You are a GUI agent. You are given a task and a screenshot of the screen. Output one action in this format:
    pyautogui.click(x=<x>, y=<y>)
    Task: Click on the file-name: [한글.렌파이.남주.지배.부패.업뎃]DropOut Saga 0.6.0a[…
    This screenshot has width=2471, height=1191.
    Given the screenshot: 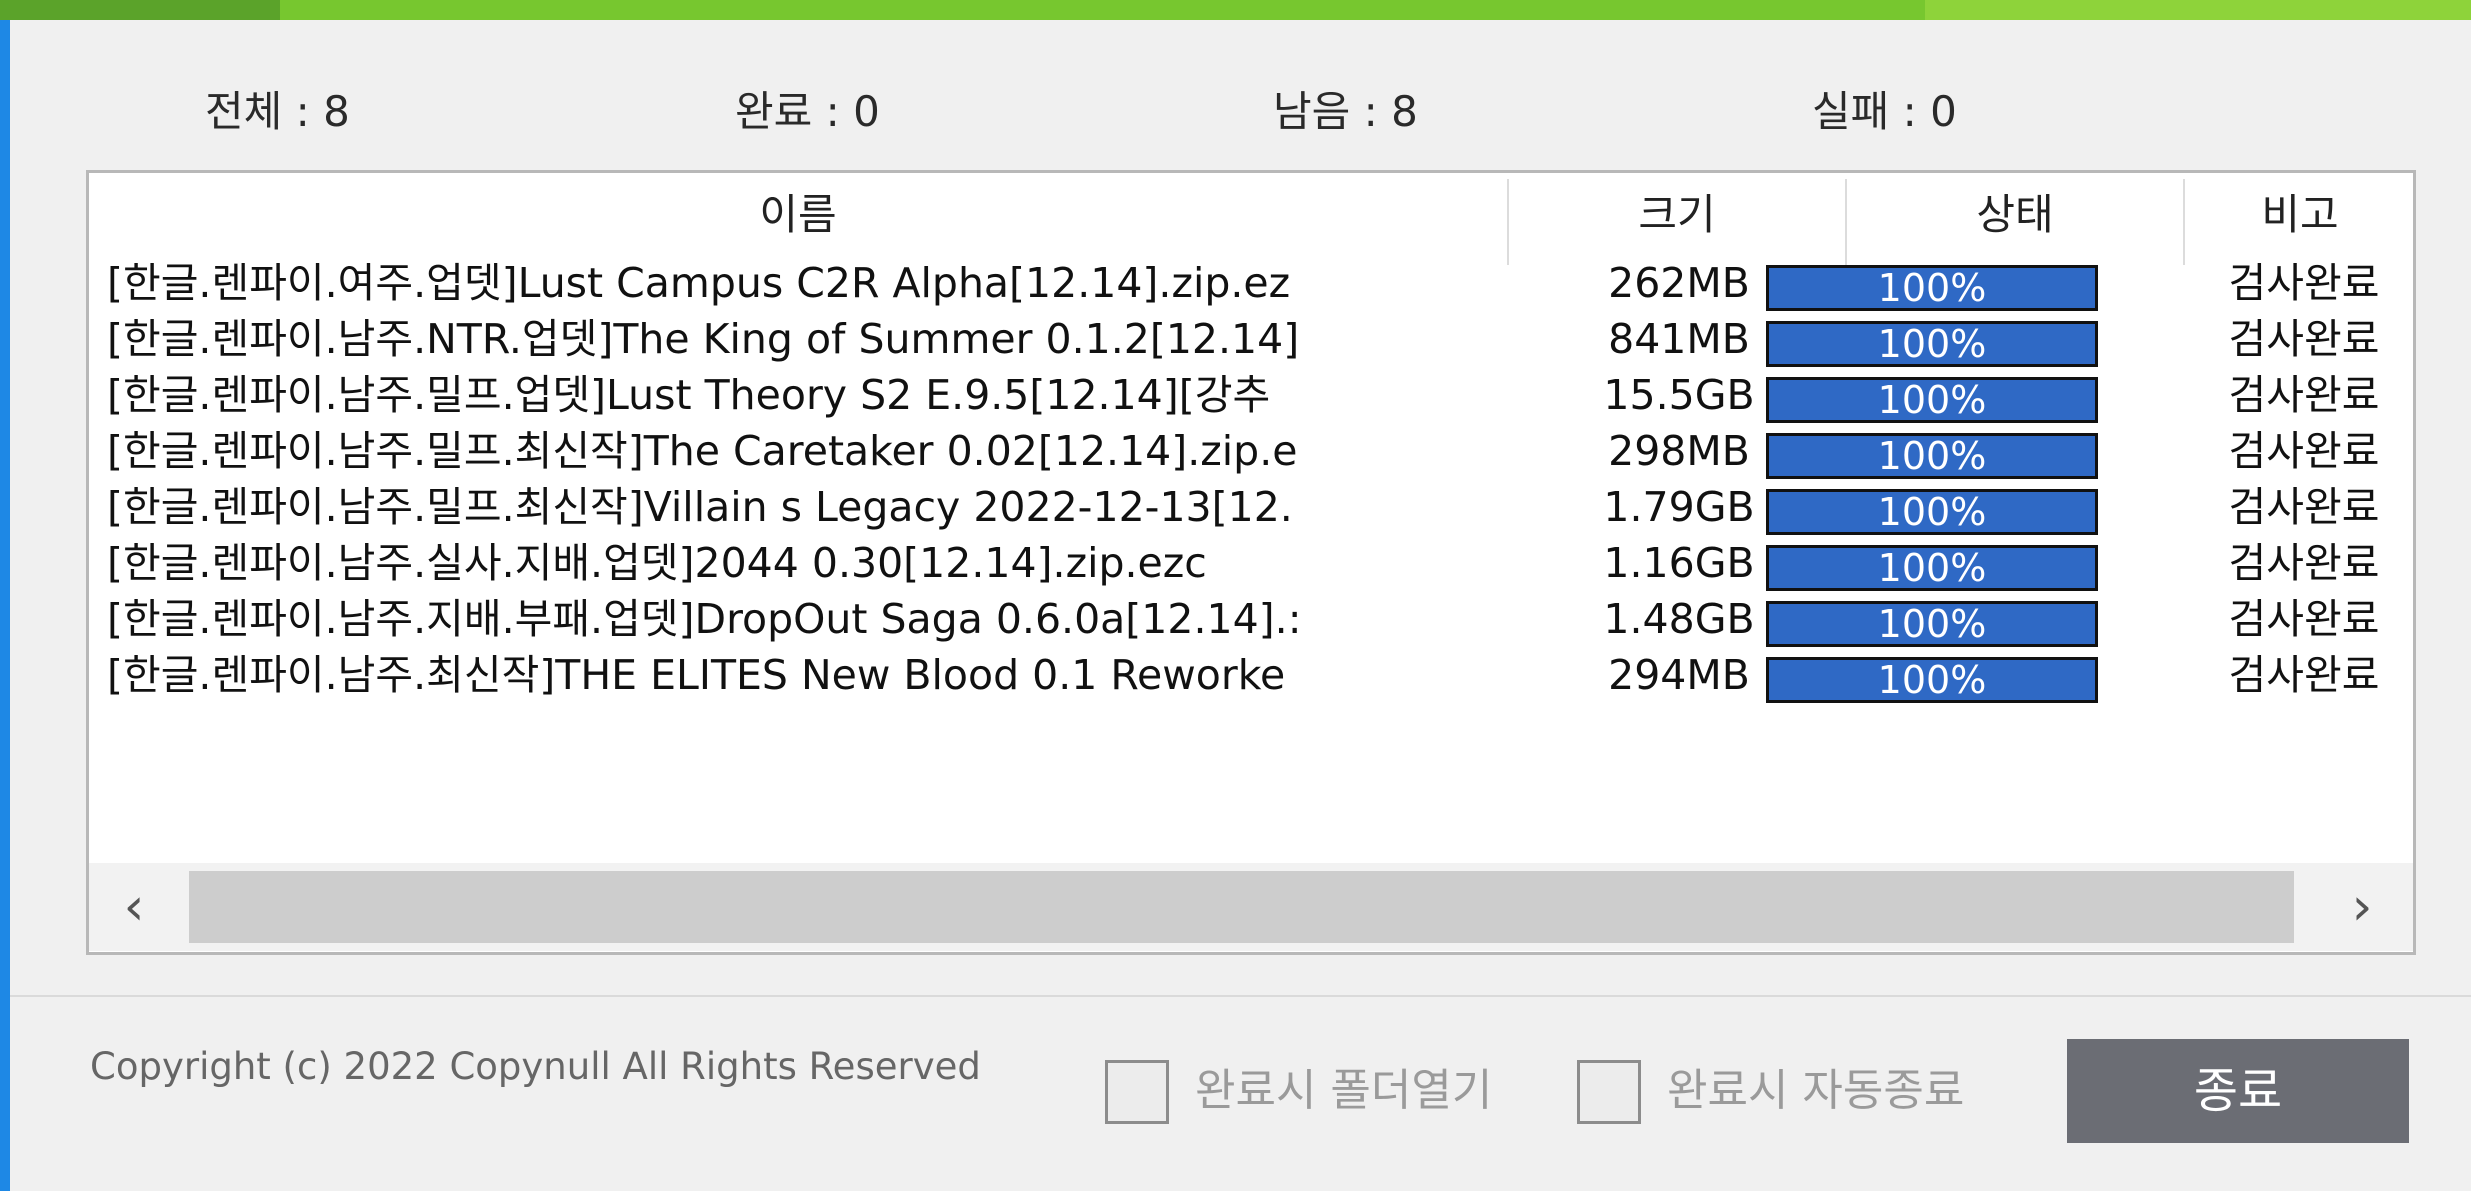 What is the action you would take?
    pyautogui.click(x=704, y=619)
    